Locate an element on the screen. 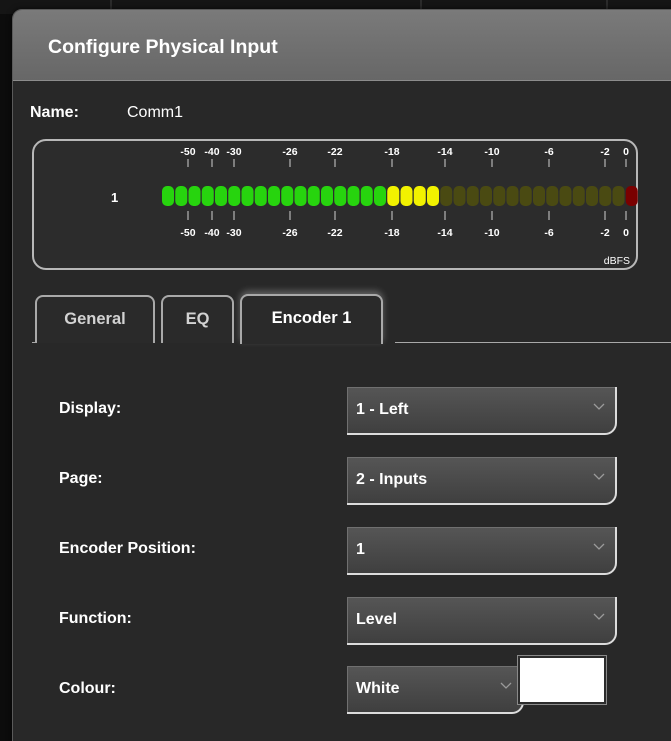 This screenshot has width=671, height=741. tab-encoder-1-label: Encoder 1 is located at coordinates (311, 318).